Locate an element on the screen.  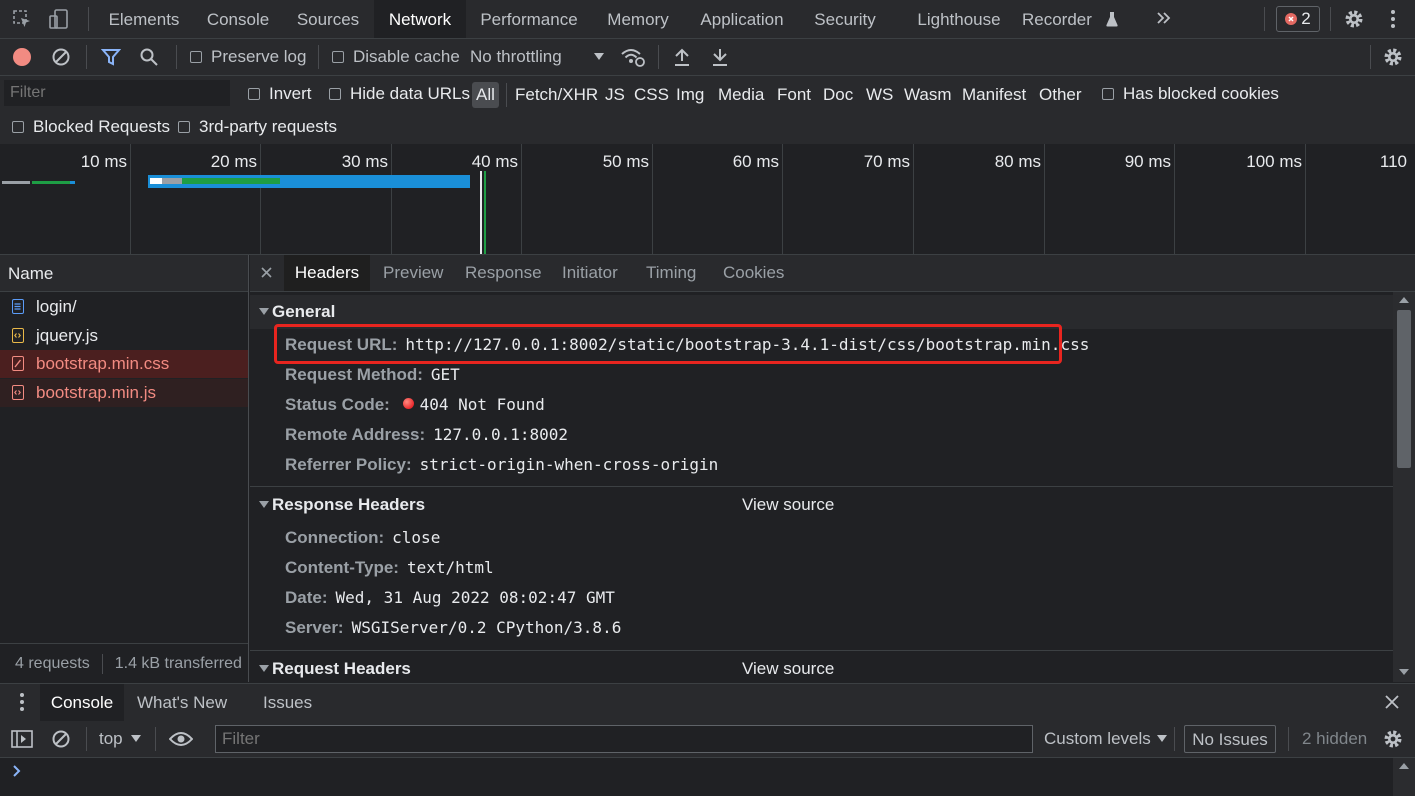
record-button is located at coordinates (22, 57).